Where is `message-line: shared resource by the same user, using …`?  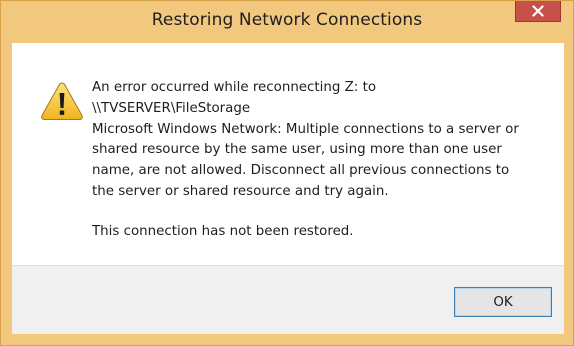
message-line: shared resource by the same user, using … is located at coordinates (297, 150).